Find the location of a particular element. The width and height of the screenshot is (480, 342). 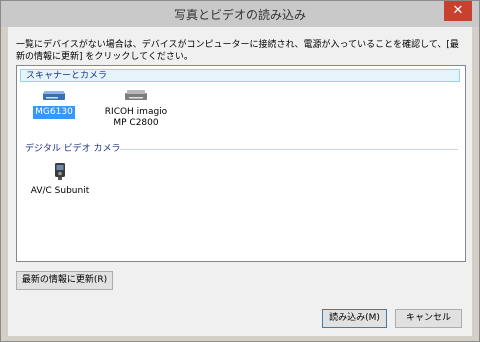

title-bar: 写真とビデオの読み込み ✕ is located at coordinates (240, 14).